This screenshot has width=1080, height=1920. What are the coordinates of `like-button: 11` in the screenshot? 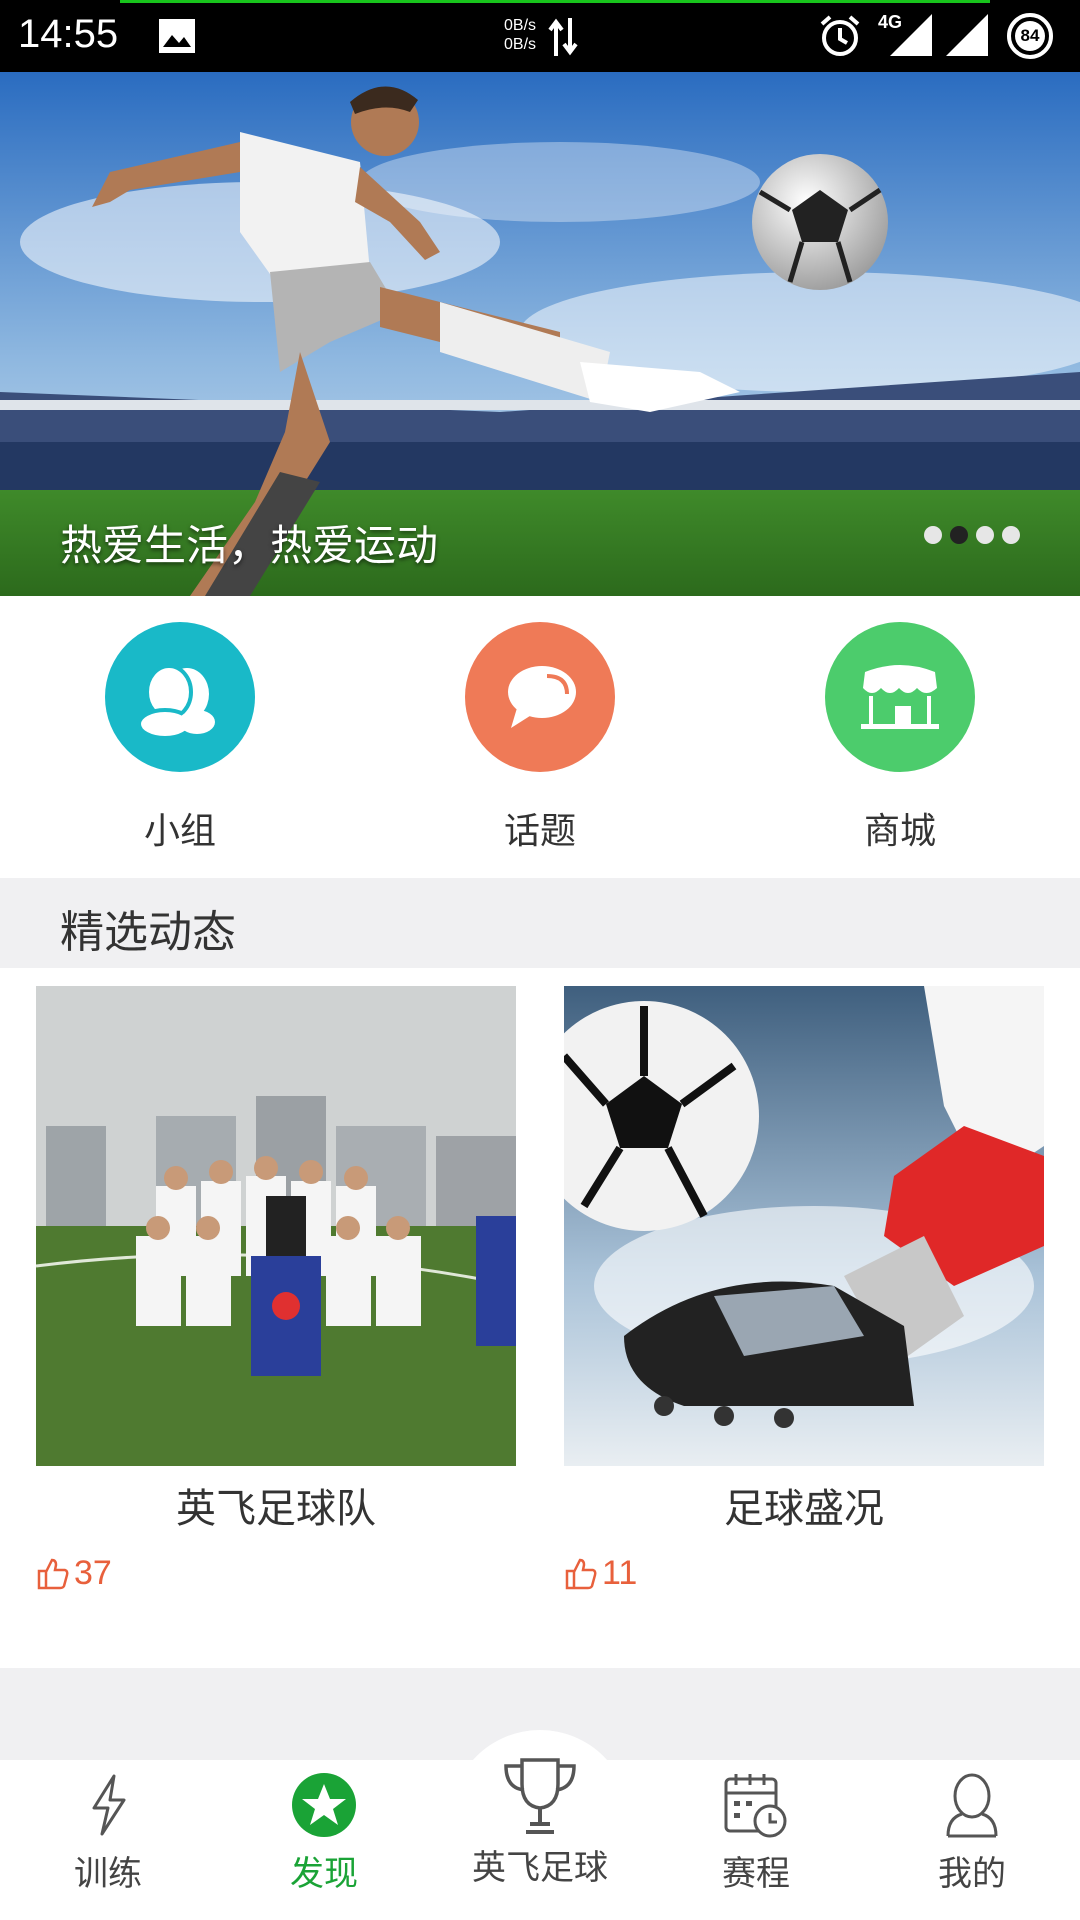 It's located at (804, 1573).